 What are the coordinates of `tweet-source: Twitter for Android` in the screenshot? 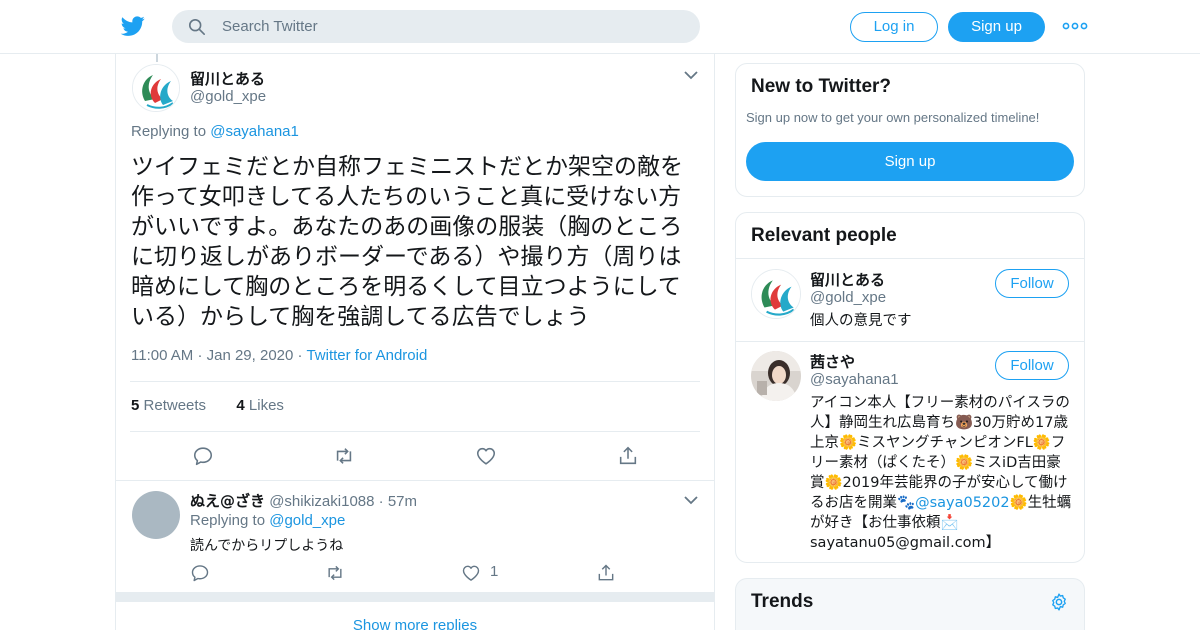 It's located at (366, 355).